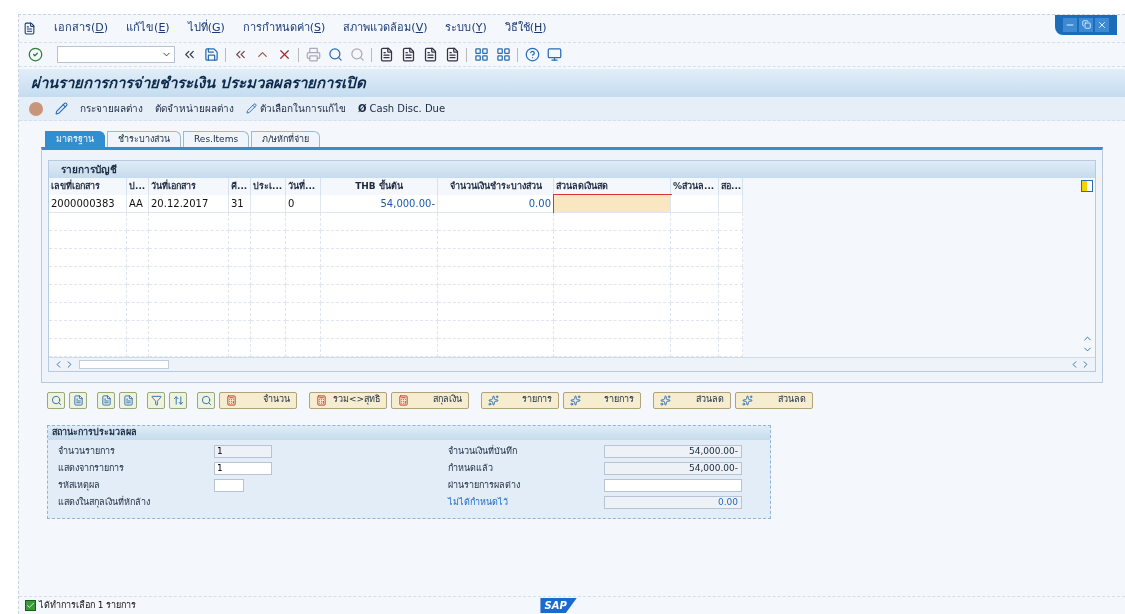  I want to click on scrollbar, so click(124, 365).